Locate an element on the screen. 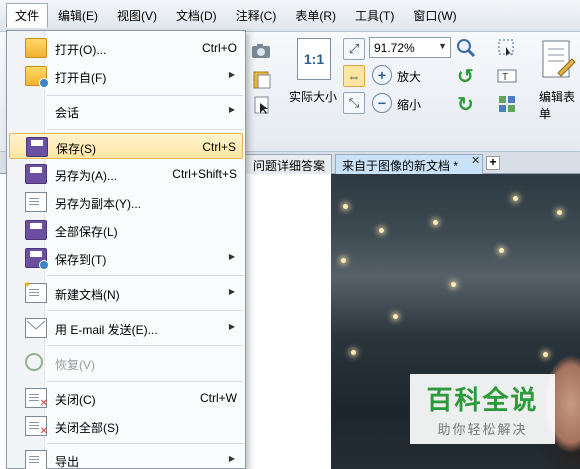 The image size is (580, 469). fit-width-icon: ⇔ is located at coordinates (354, 76).